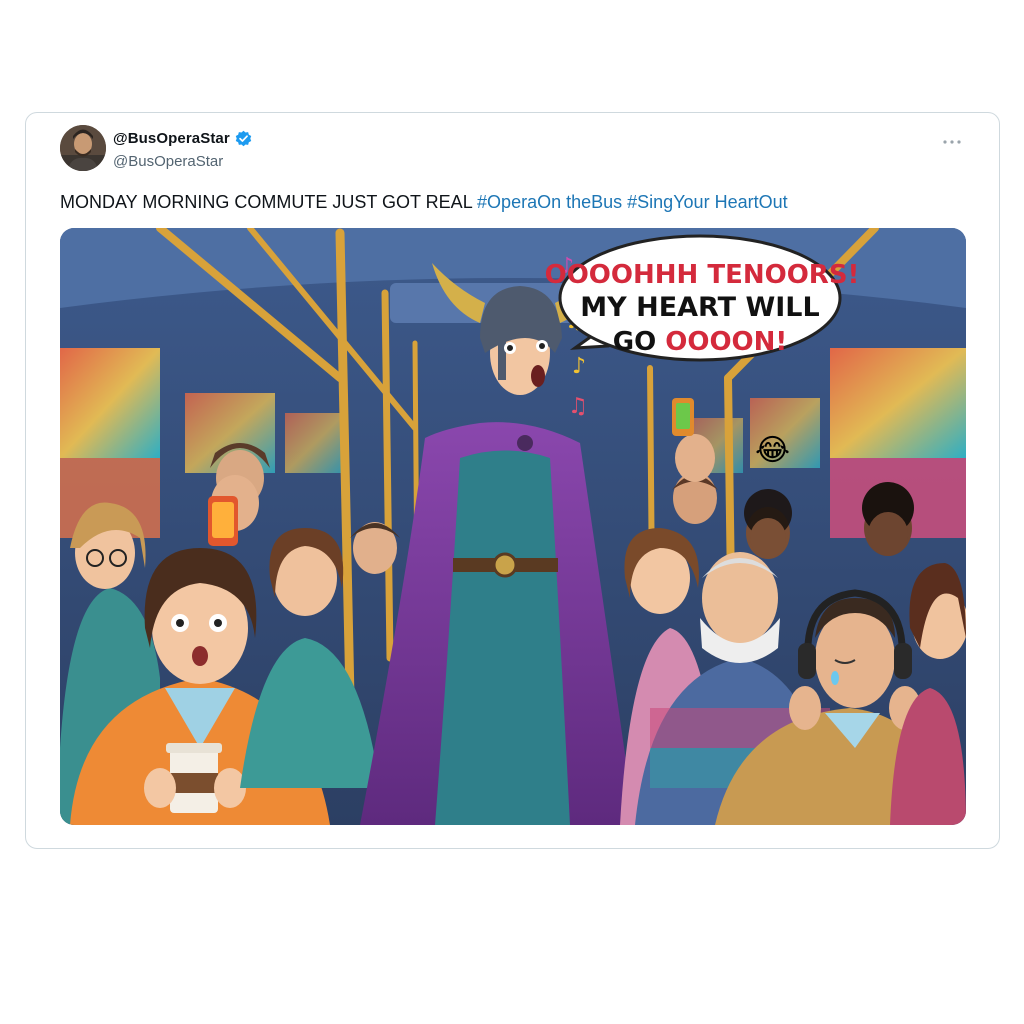 This screenshot has height=1024, width=1024. Describe the element at coordinates (726, 342) in the screenshot. I see `speech-line-3-b: OOOON!` at that location.